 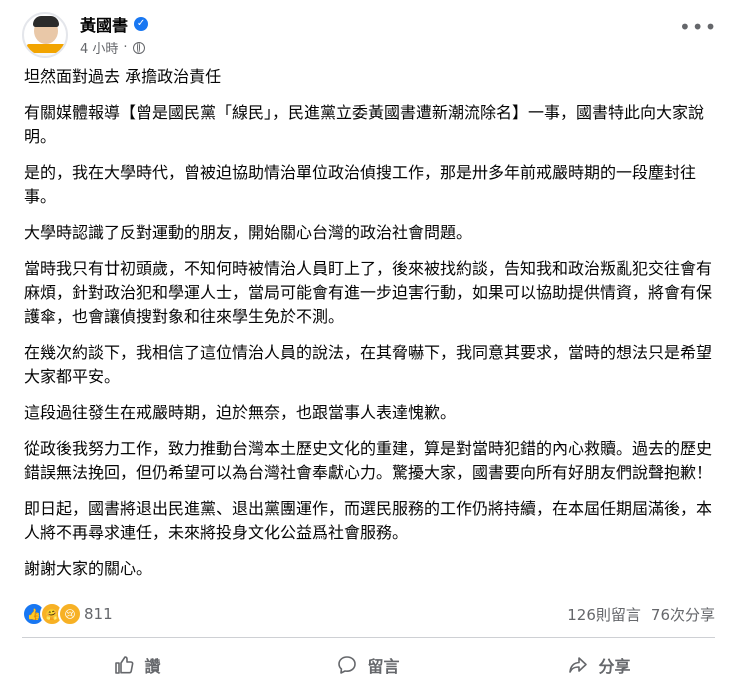 I want to click on post-actions: 讚 留言 分享, so click(x=368, y=665).